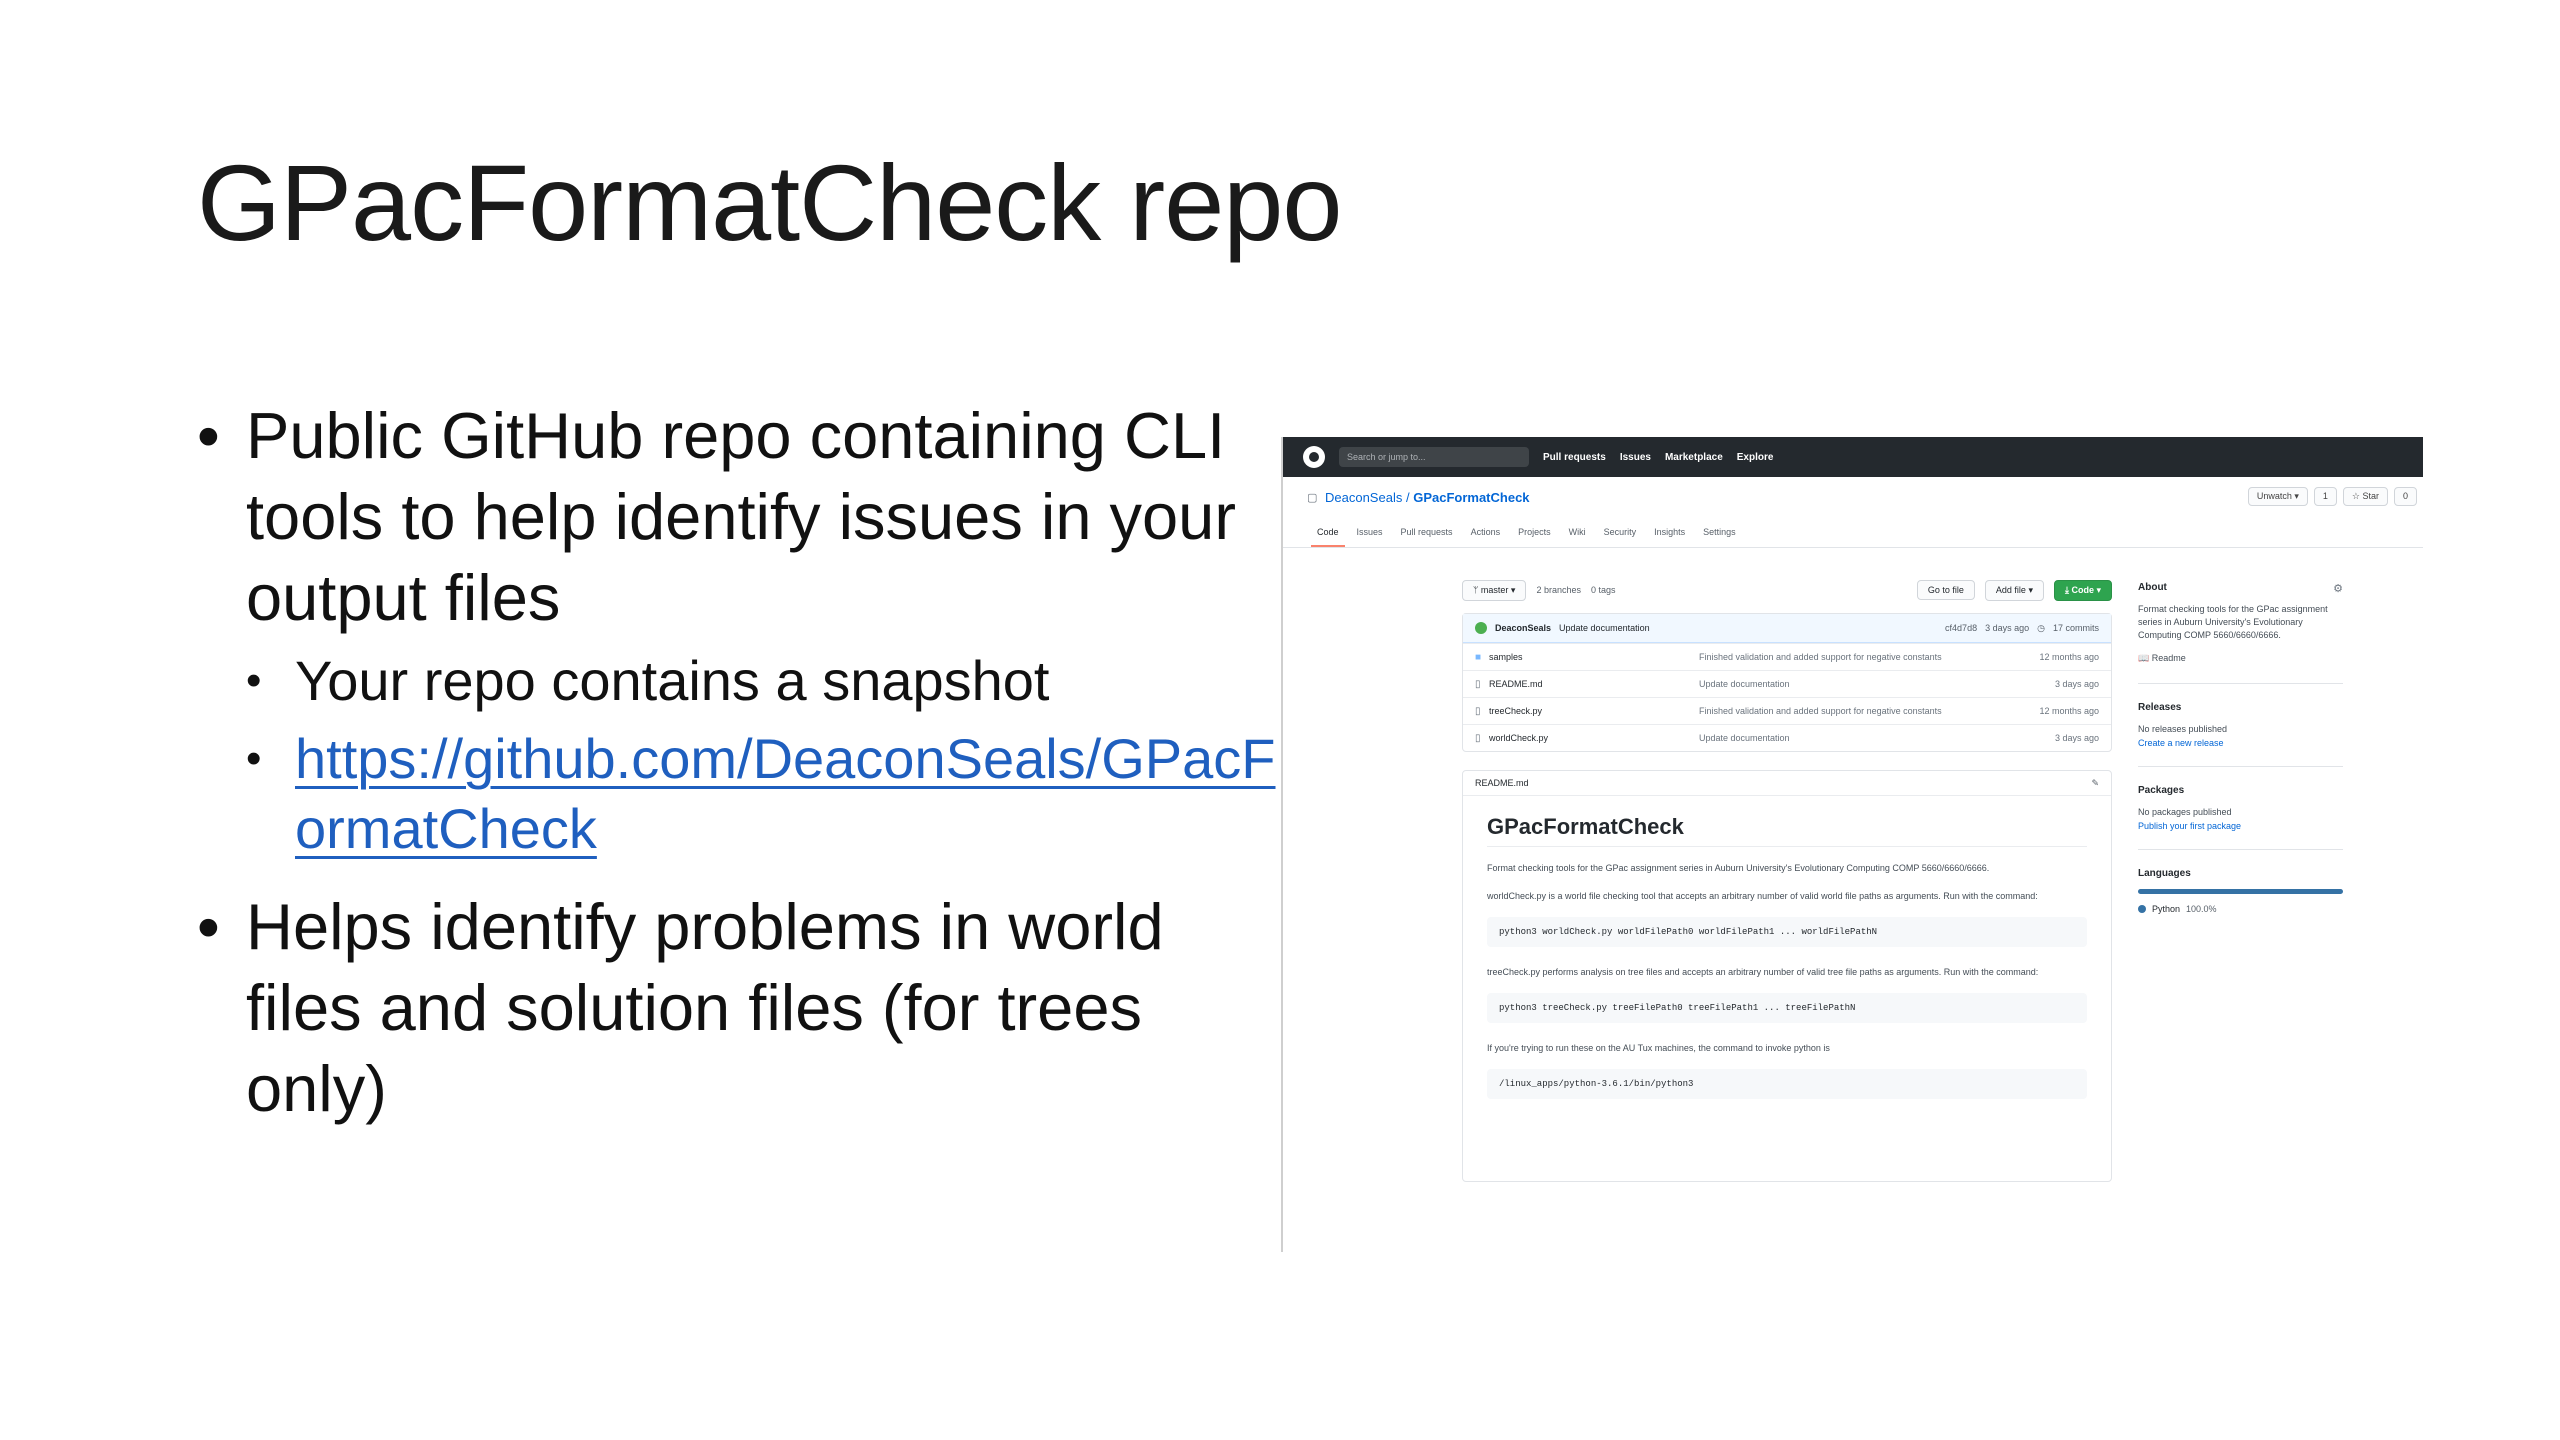 The width and height of the screenshot is (2560, 1440). I want to click on about-heading: About, so click(2152, 587).